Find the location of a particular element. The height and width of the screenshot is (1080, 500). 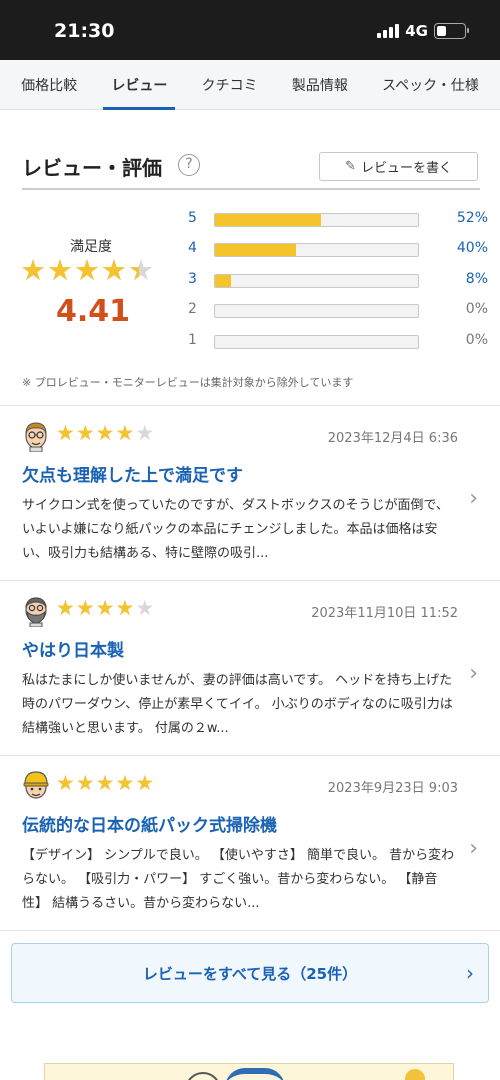

all-reviews-label: レビューをすべて見る（25件） is located at coordinates (250, 974).